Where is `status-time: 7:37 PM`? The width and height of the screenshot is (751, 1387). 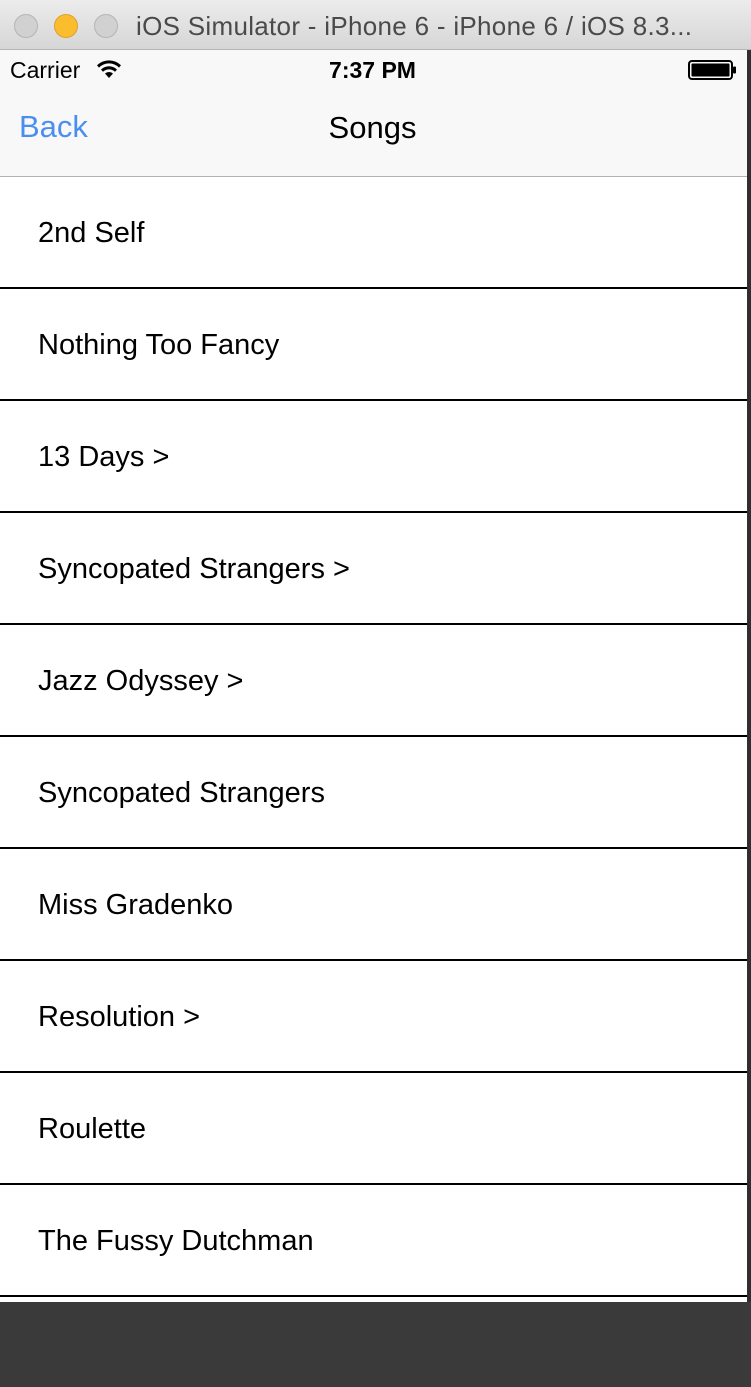 status-time: 7:37 PM is located at coordinates (372, 70).